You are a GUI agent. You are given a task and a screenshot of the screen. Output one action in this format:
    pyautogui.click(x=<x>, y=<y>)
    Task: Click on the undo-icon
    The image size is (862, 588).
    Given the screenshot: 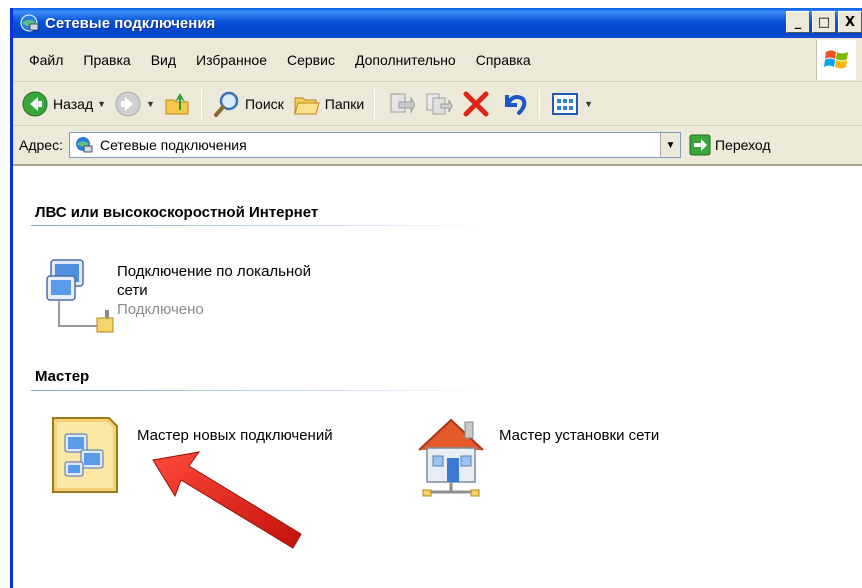 What is the action you would take?
    pyautogui.click(x=516, y=104)
    